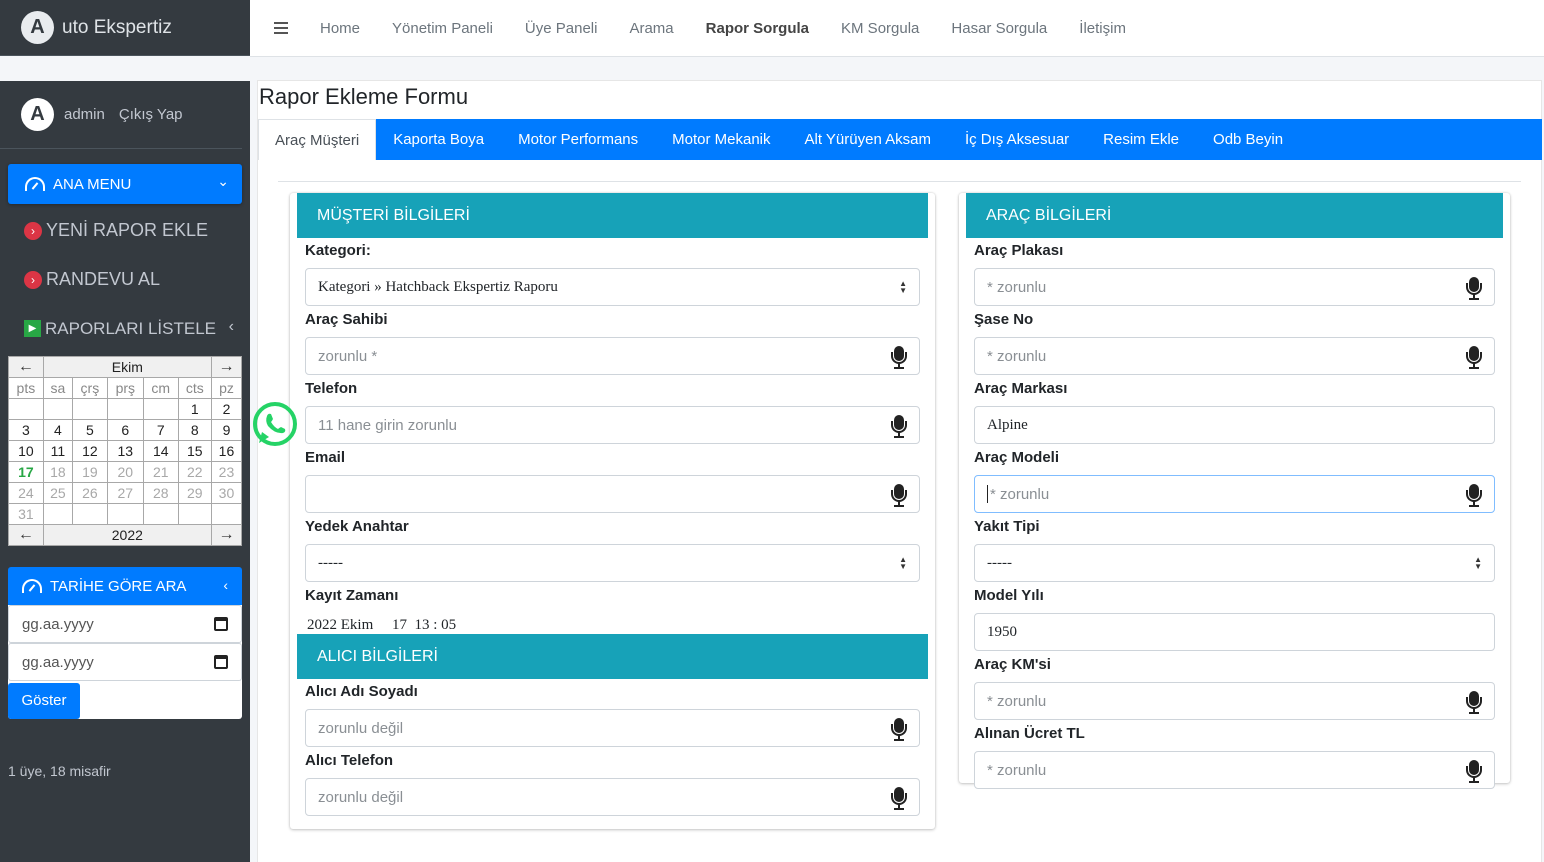 Image resolution: width=1544 pixels, height=862 pixels. I want to click on nav-new-report: › YENİ RAPOR EKLE, so click(125, 230).